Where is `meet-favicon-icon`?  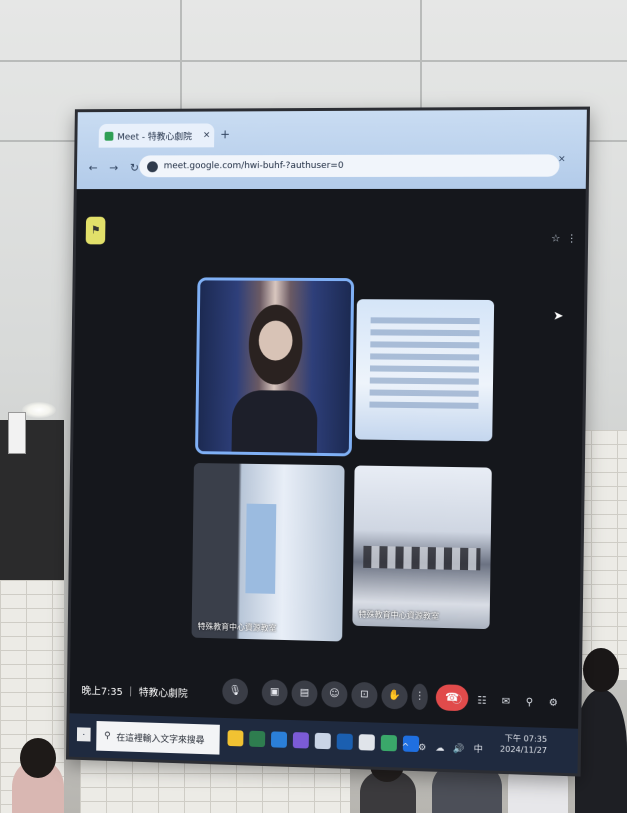 meet-favicon-icon is located at coordinates (109, 135).